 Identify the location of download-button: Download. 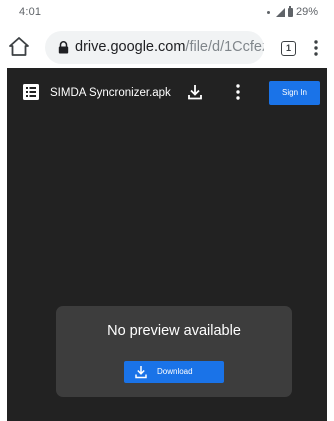
(174, 372).